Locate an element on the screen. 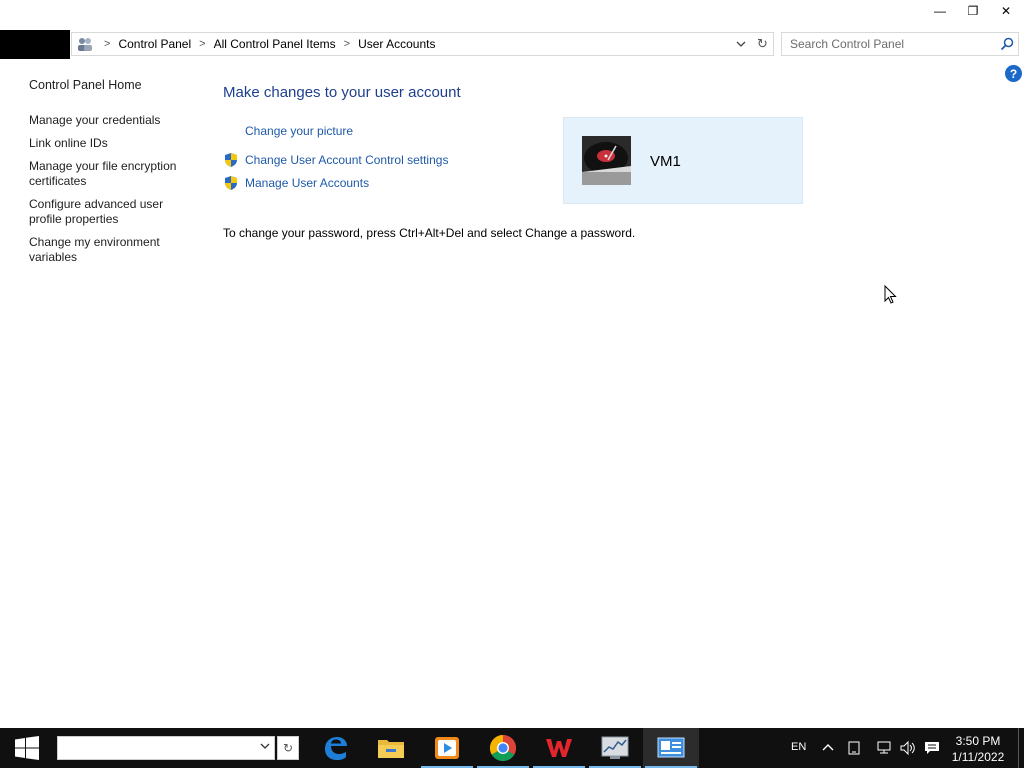  help-icon: ? is located at coordinates (1013, 73).